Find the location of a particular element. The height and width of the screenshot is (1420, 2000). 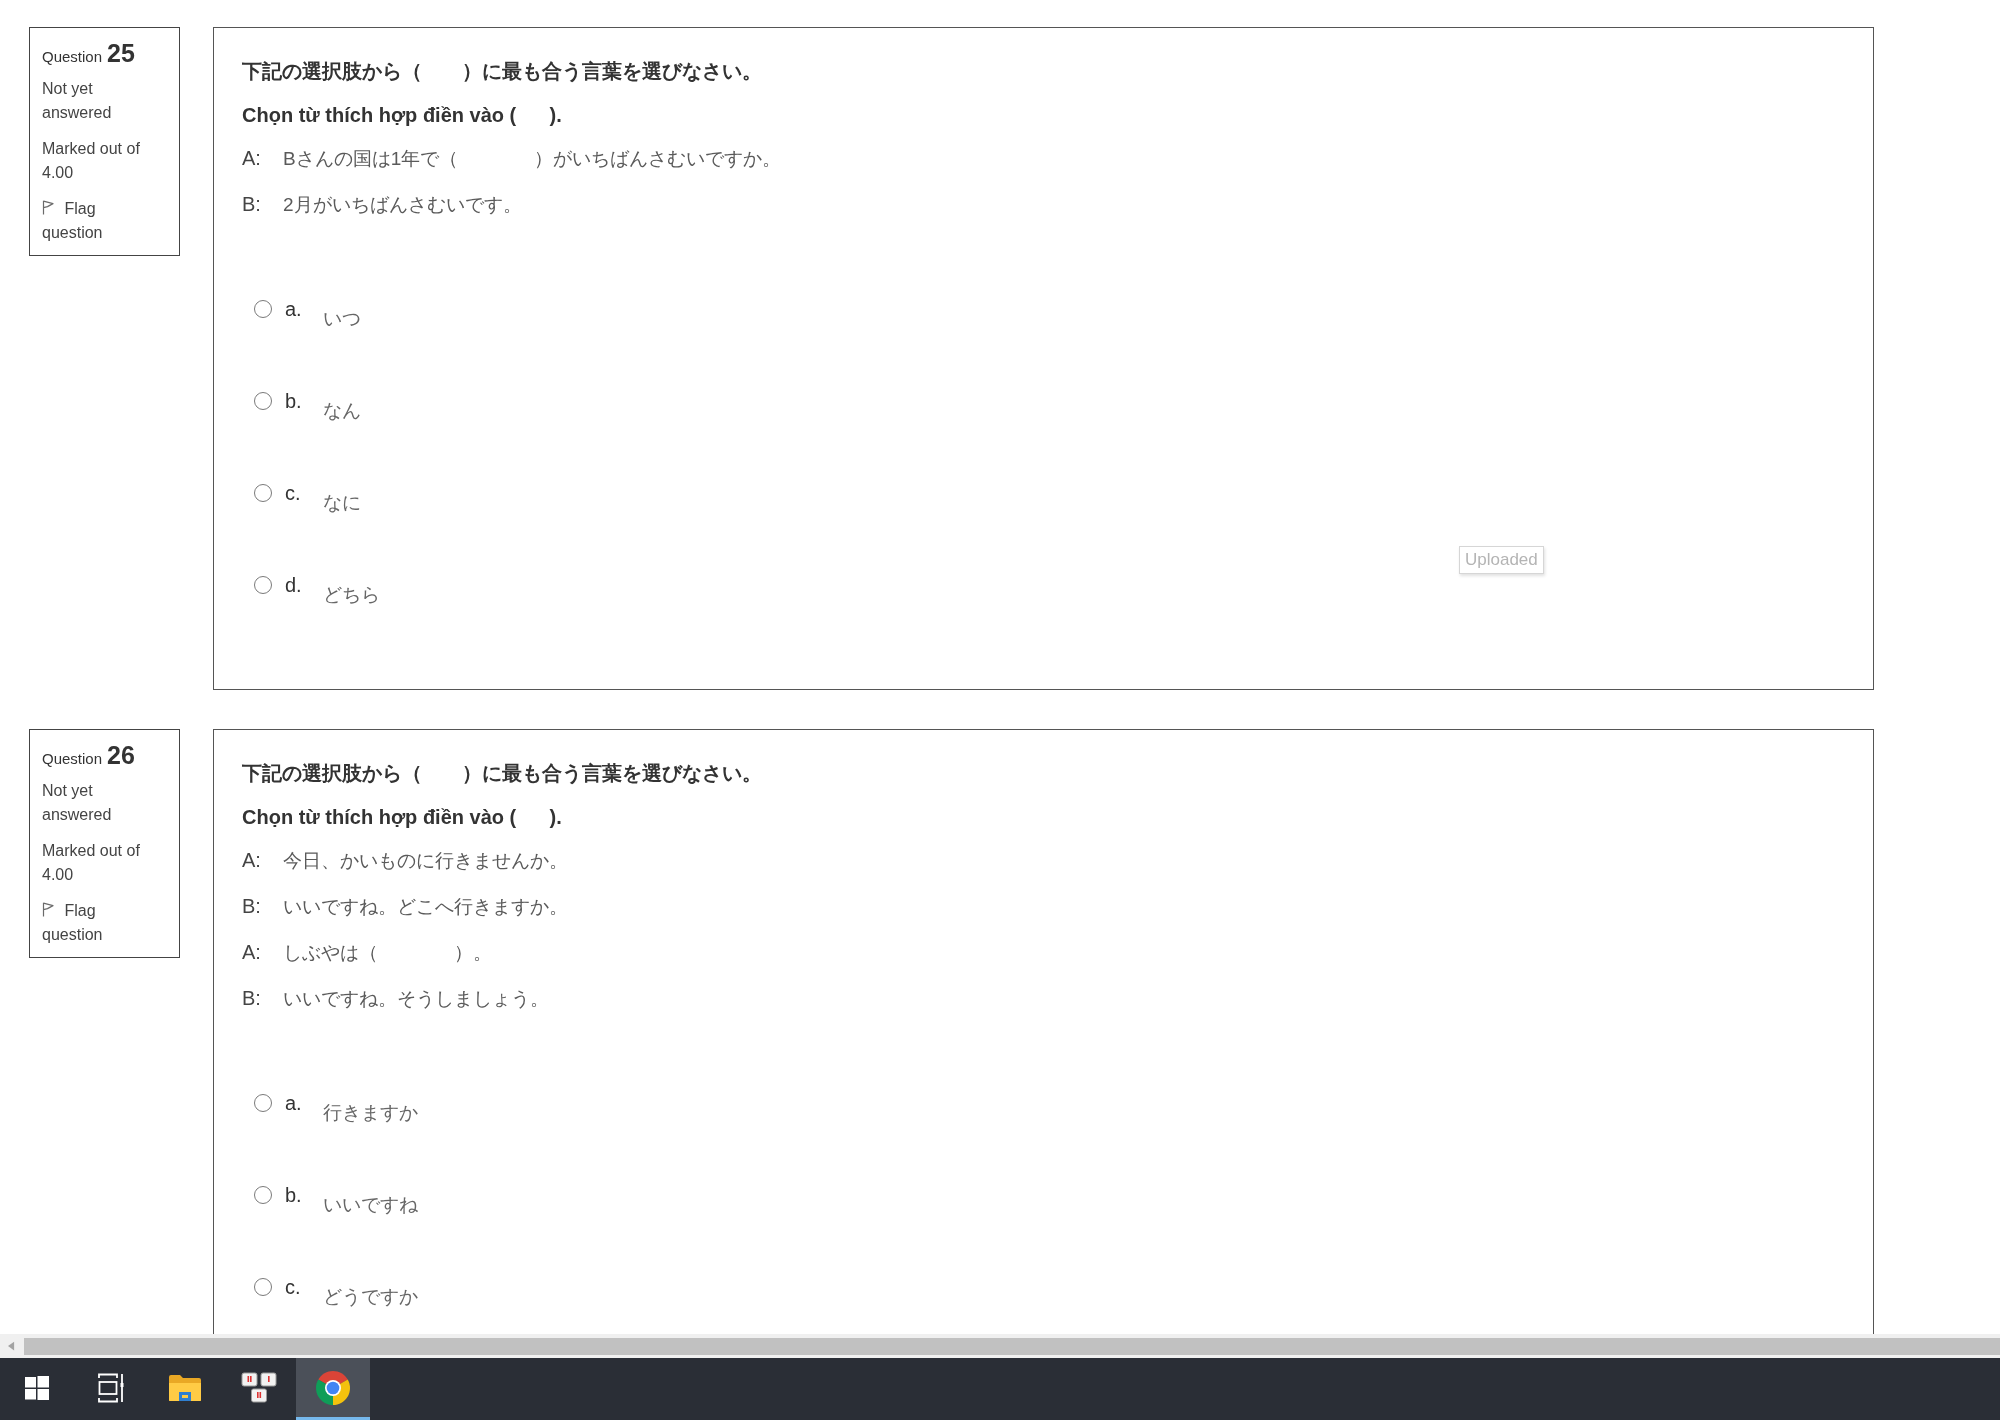

scrollbar-thumb is located at coordinates (1012, 1346).